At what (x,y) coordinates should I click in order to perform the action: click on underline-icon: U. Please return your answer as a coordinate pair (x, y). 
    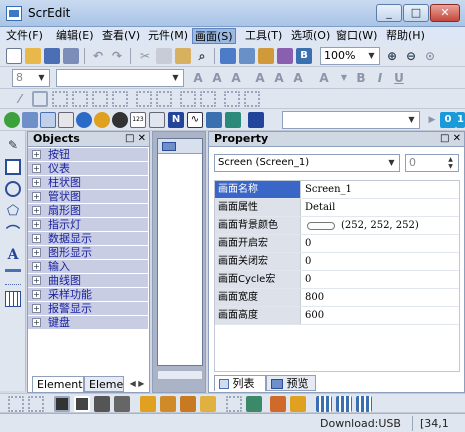
    Looking at the image, I should click on (399, 78).